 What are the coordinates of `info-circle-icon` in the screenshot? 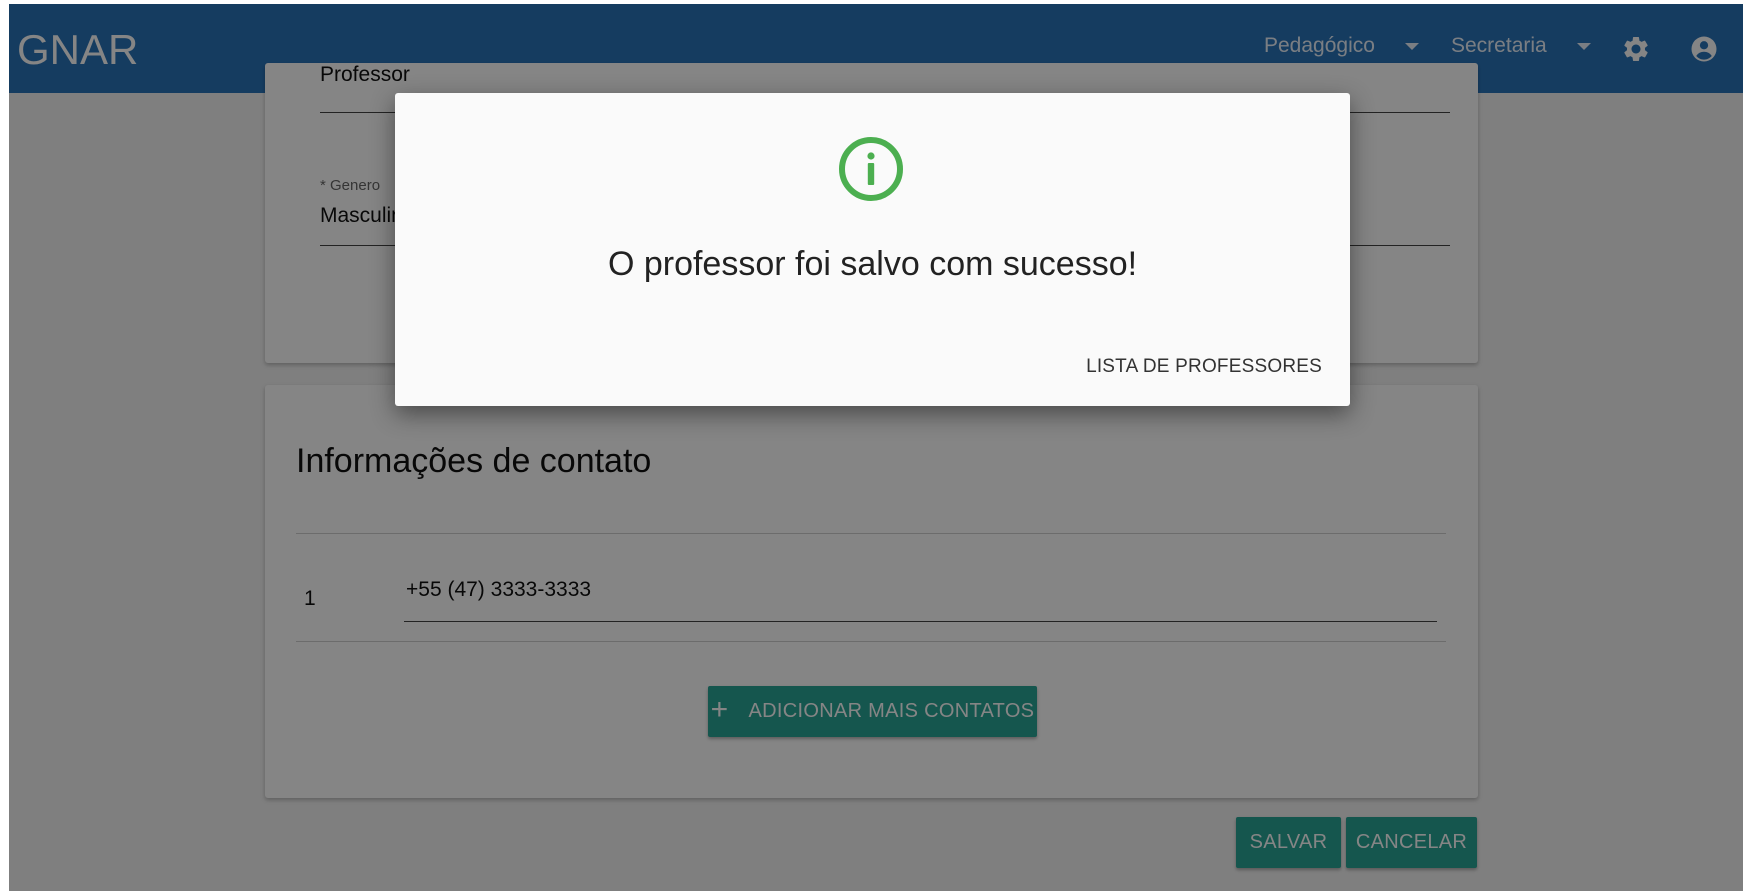 It's located at (871, 169).